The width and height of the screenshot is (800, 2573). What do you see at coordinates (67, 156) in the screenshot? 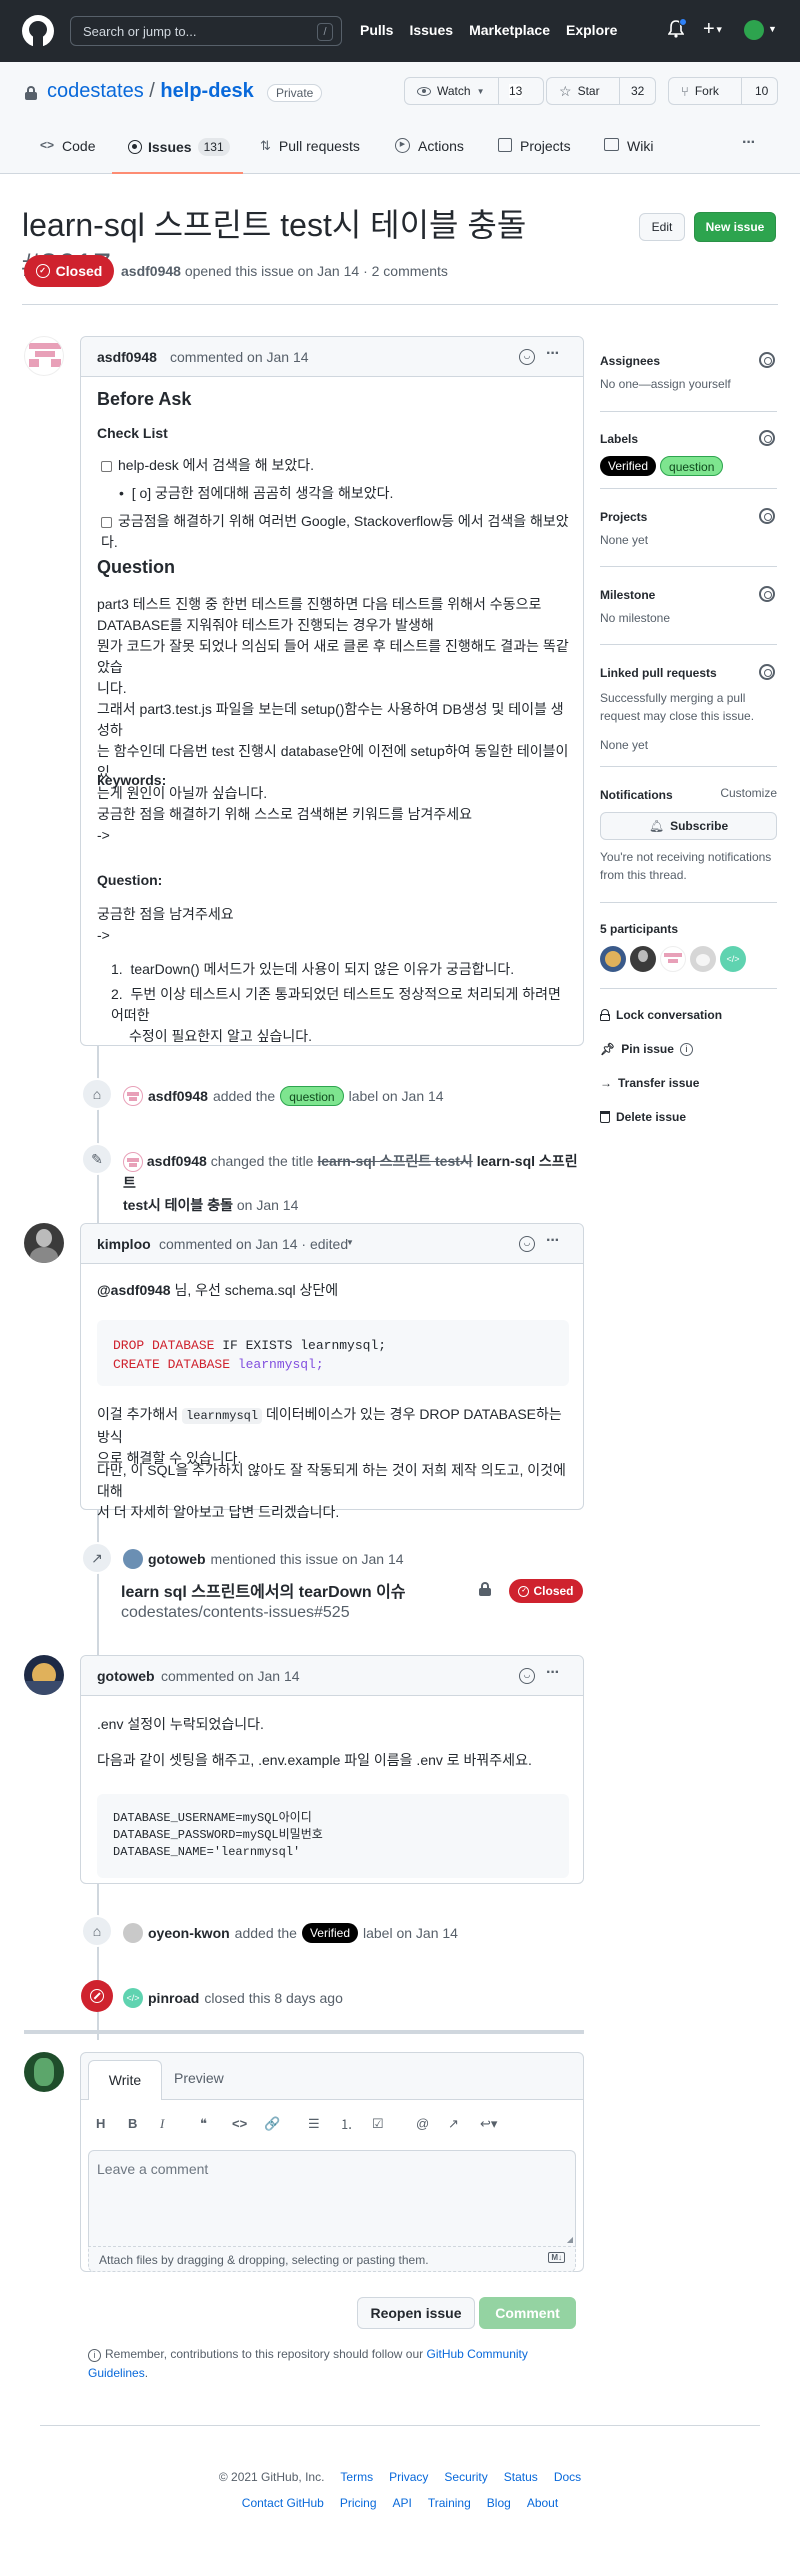
I see `tab-code: <> Code` at bounding box center [67, 156].